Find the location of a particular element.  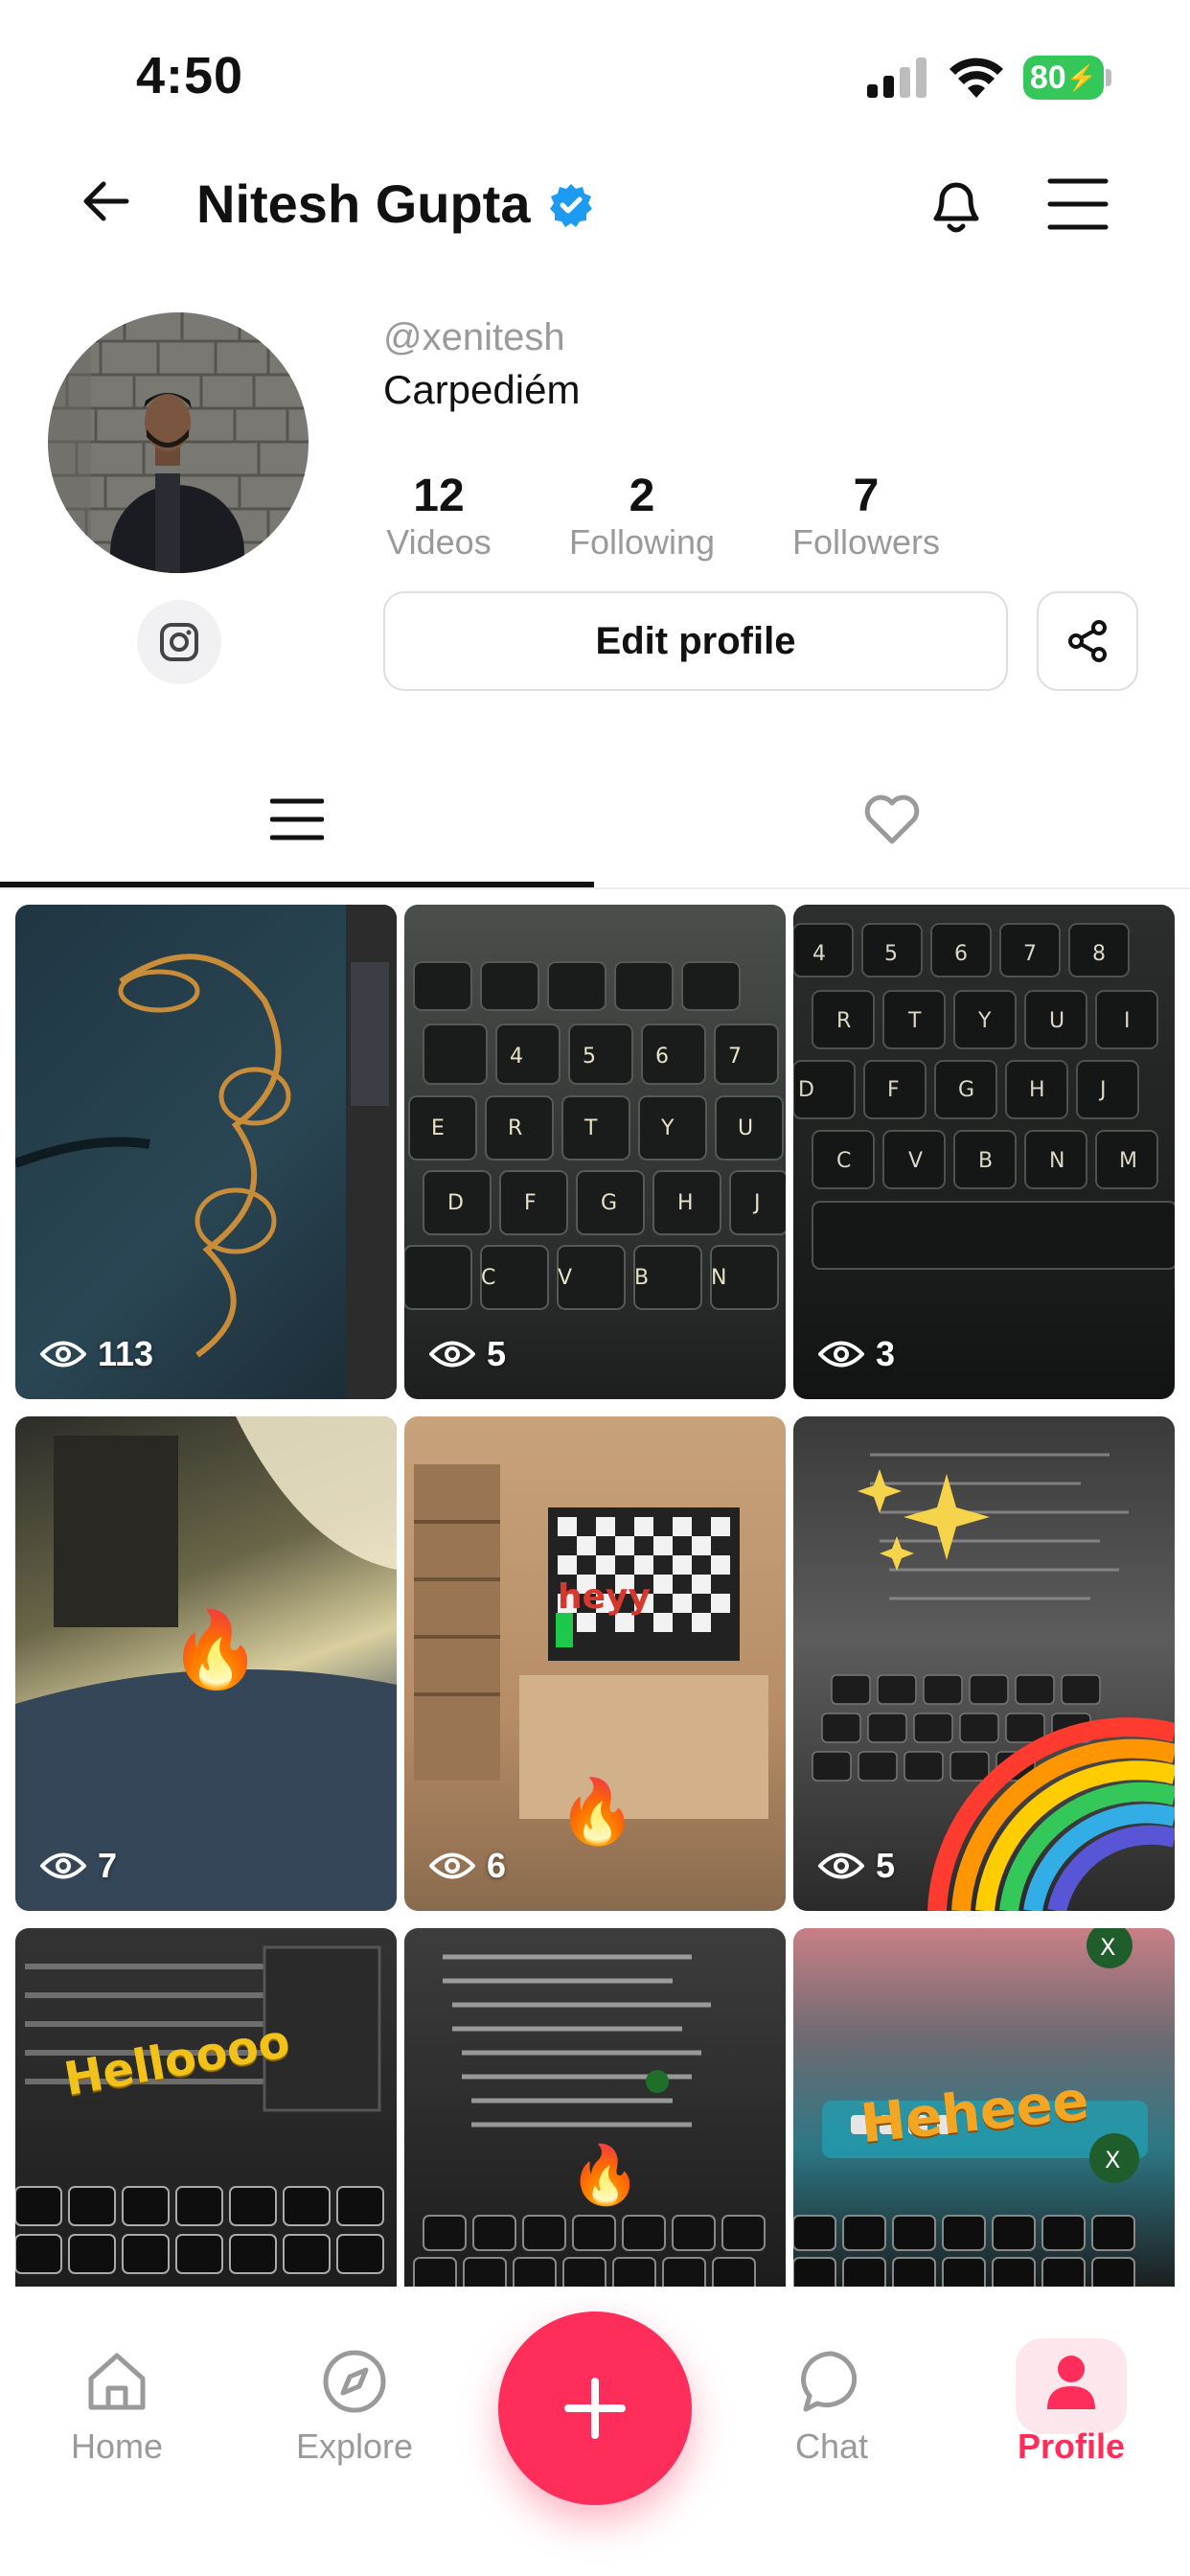

home-icon is located at coordinates (117, 2381).